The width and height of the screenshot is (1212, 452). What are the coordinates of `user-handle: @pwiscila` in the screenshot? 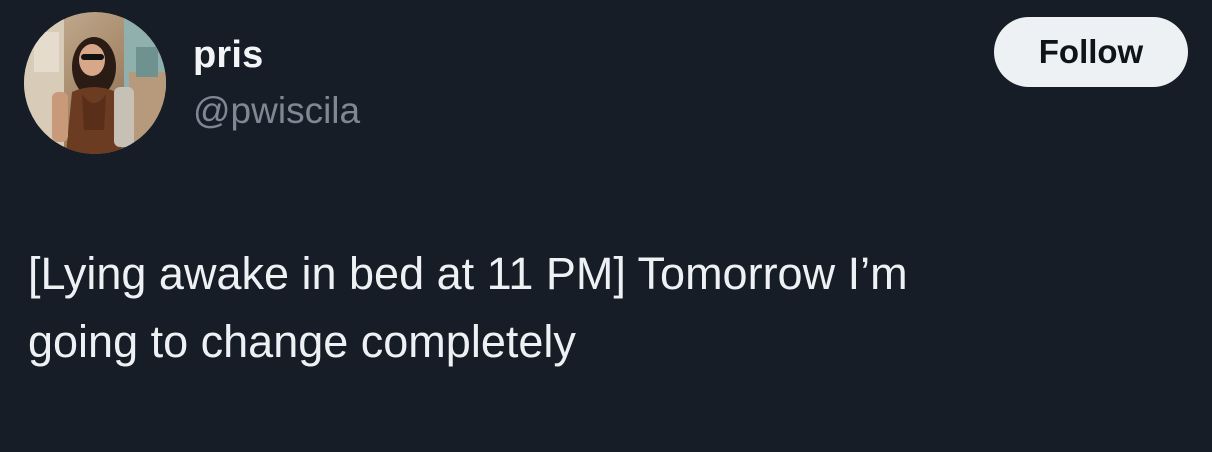 It's located at (276, 111).